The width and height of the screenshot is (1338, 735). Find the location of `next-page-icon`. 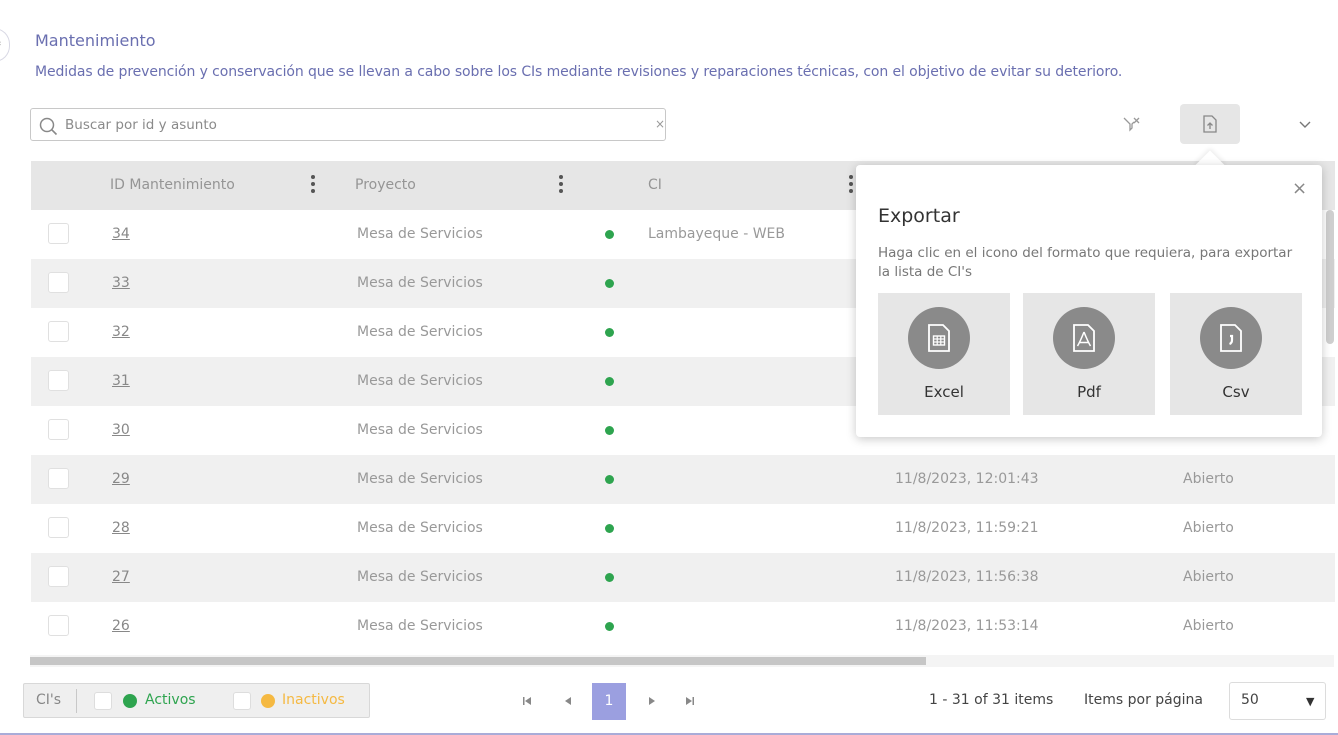

next-page-icon is located at coordinates (652, 701).